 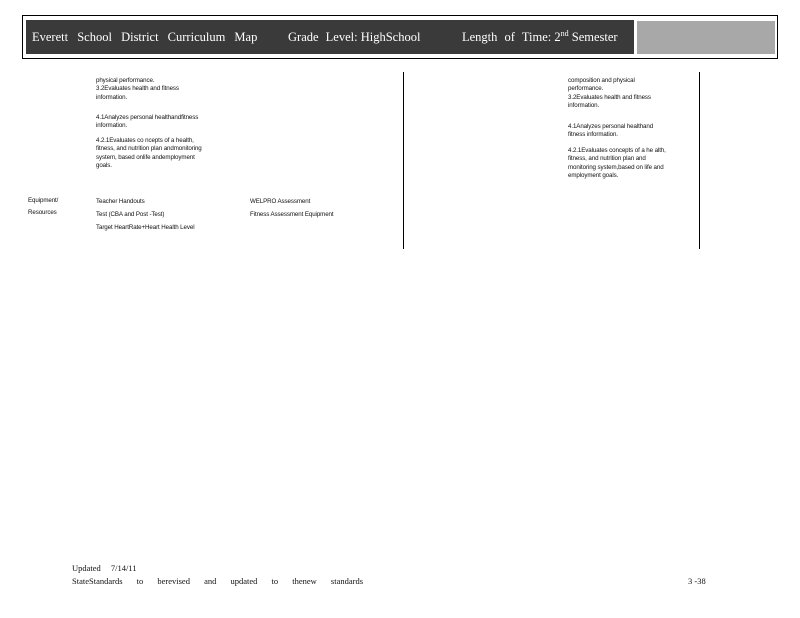 I want to click on grade-level: Grade Level: HighSchool, so click(x=354, y=36).